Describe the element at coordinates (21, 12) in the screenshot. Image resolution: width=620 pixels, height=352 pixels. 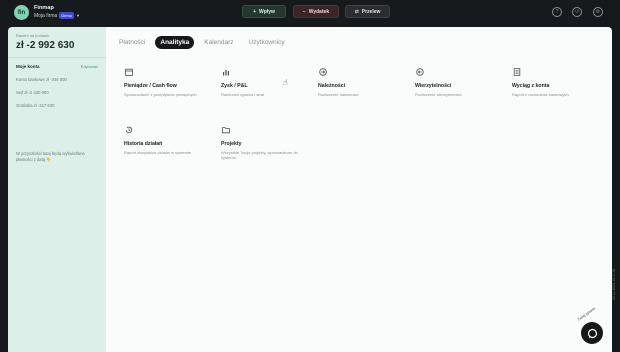
I see `app-logo: fin` at that location.